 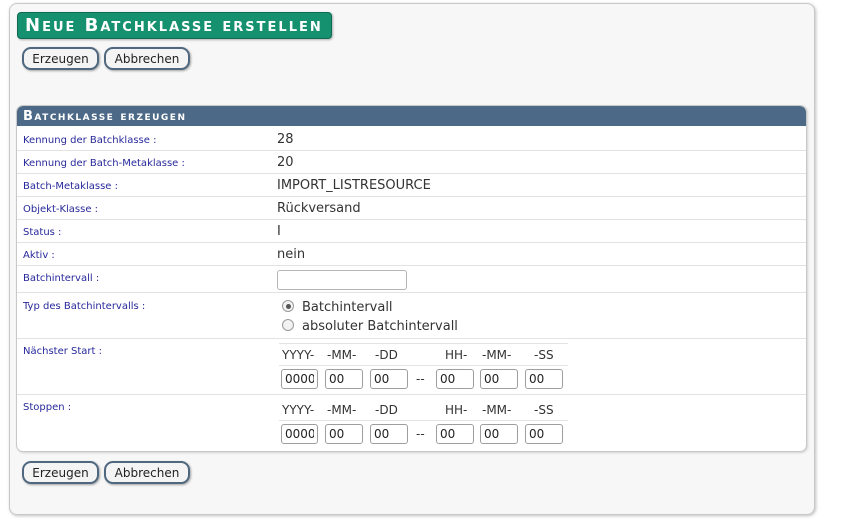 I want to click on row-meta-kennung: Kennung der Batch-Metaklasse : 20, so click(x=411, y=162).